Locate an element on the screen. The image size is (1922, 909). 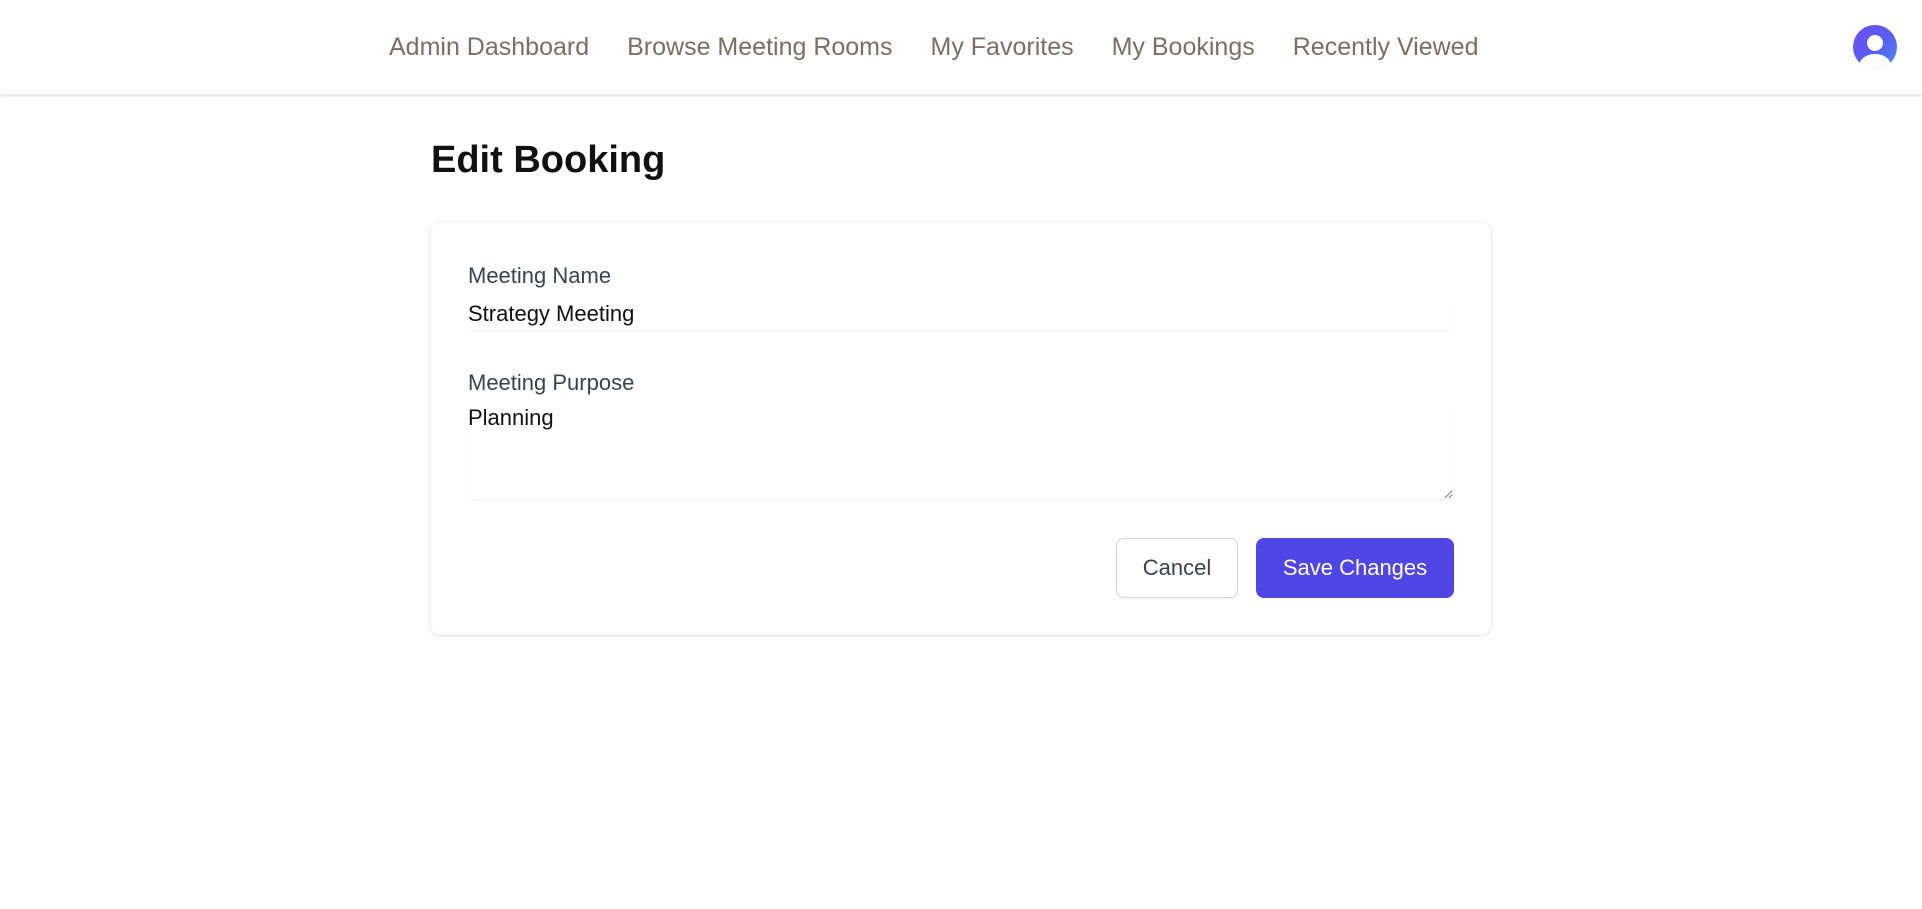
meeting-name-label: Meeting Name is located at coordinates (540, 275).